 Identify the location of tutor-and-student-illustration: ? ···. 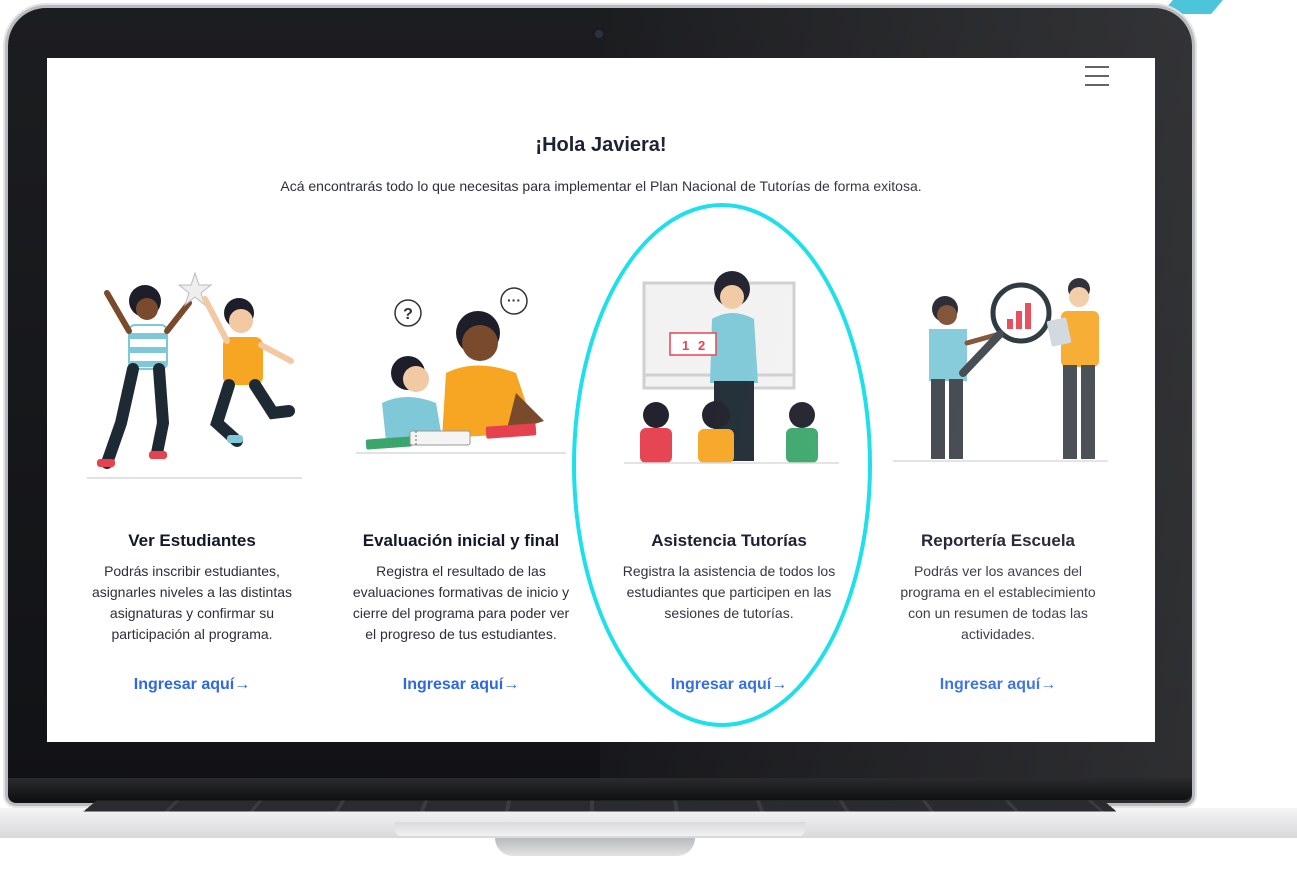
(461, 370).